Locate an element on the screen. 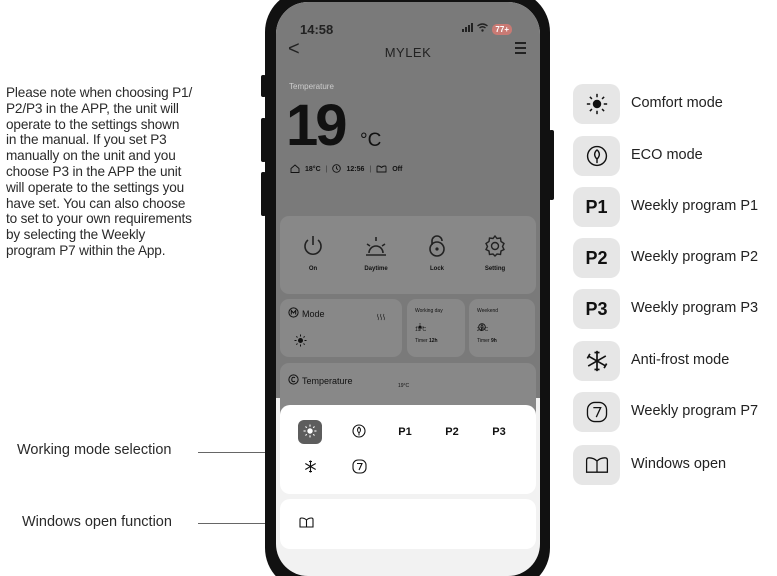  legend-windows-open: Windows open is located at coordinates (673, 465).